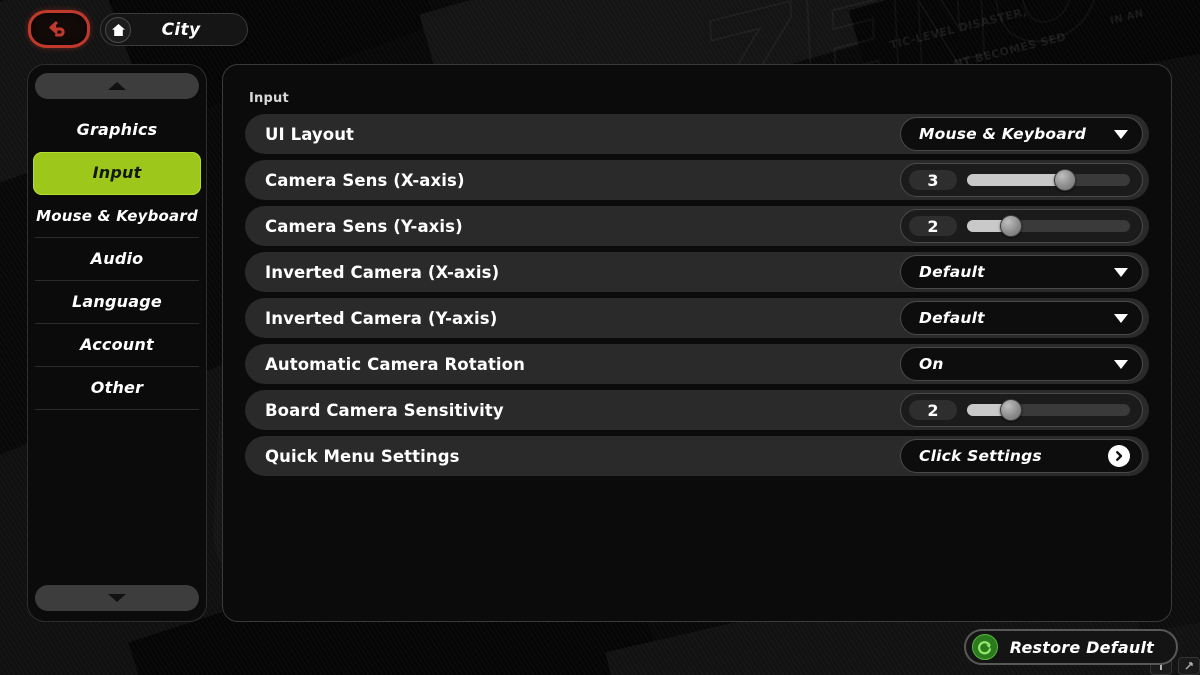 The height and width of the screenshot is (675, 1200). Describe the element at coordinates (1021, 364) in the screenshot. I see `setting-dropdown: On` at that location.